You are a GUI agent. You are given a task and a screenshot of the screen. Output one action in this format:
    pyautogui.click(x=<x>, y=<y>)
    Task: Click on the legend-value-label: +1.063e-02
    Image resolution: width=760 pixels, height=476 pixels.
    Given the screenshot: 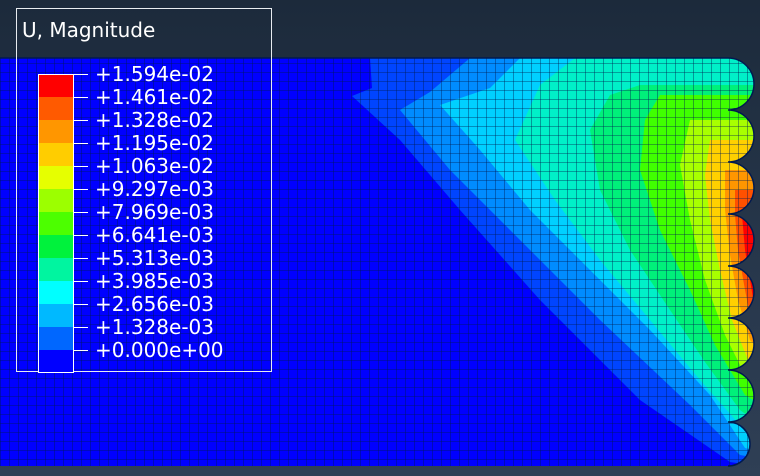 What is the action you would take?
    pyautogui.click(x=154, y=166)
    